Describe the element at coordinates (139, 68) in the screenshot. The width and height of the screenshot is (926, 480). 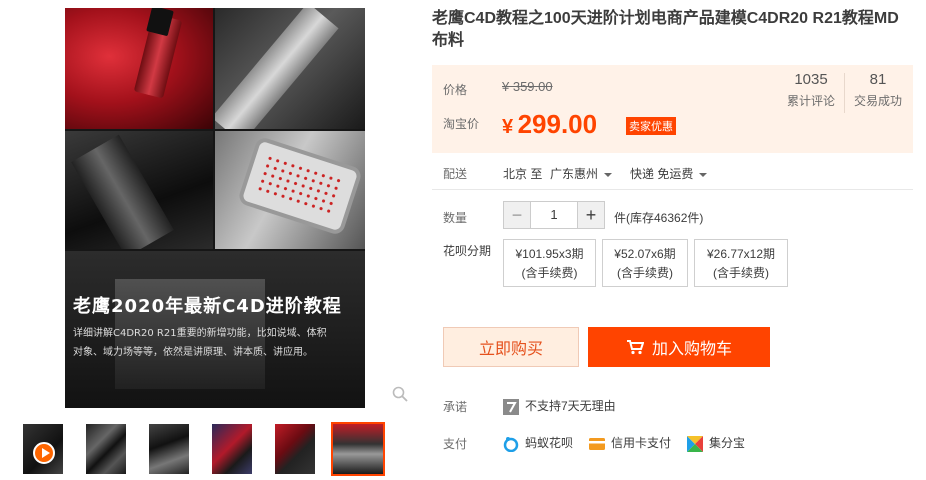
I see `image-tile-lipstick` at that location.